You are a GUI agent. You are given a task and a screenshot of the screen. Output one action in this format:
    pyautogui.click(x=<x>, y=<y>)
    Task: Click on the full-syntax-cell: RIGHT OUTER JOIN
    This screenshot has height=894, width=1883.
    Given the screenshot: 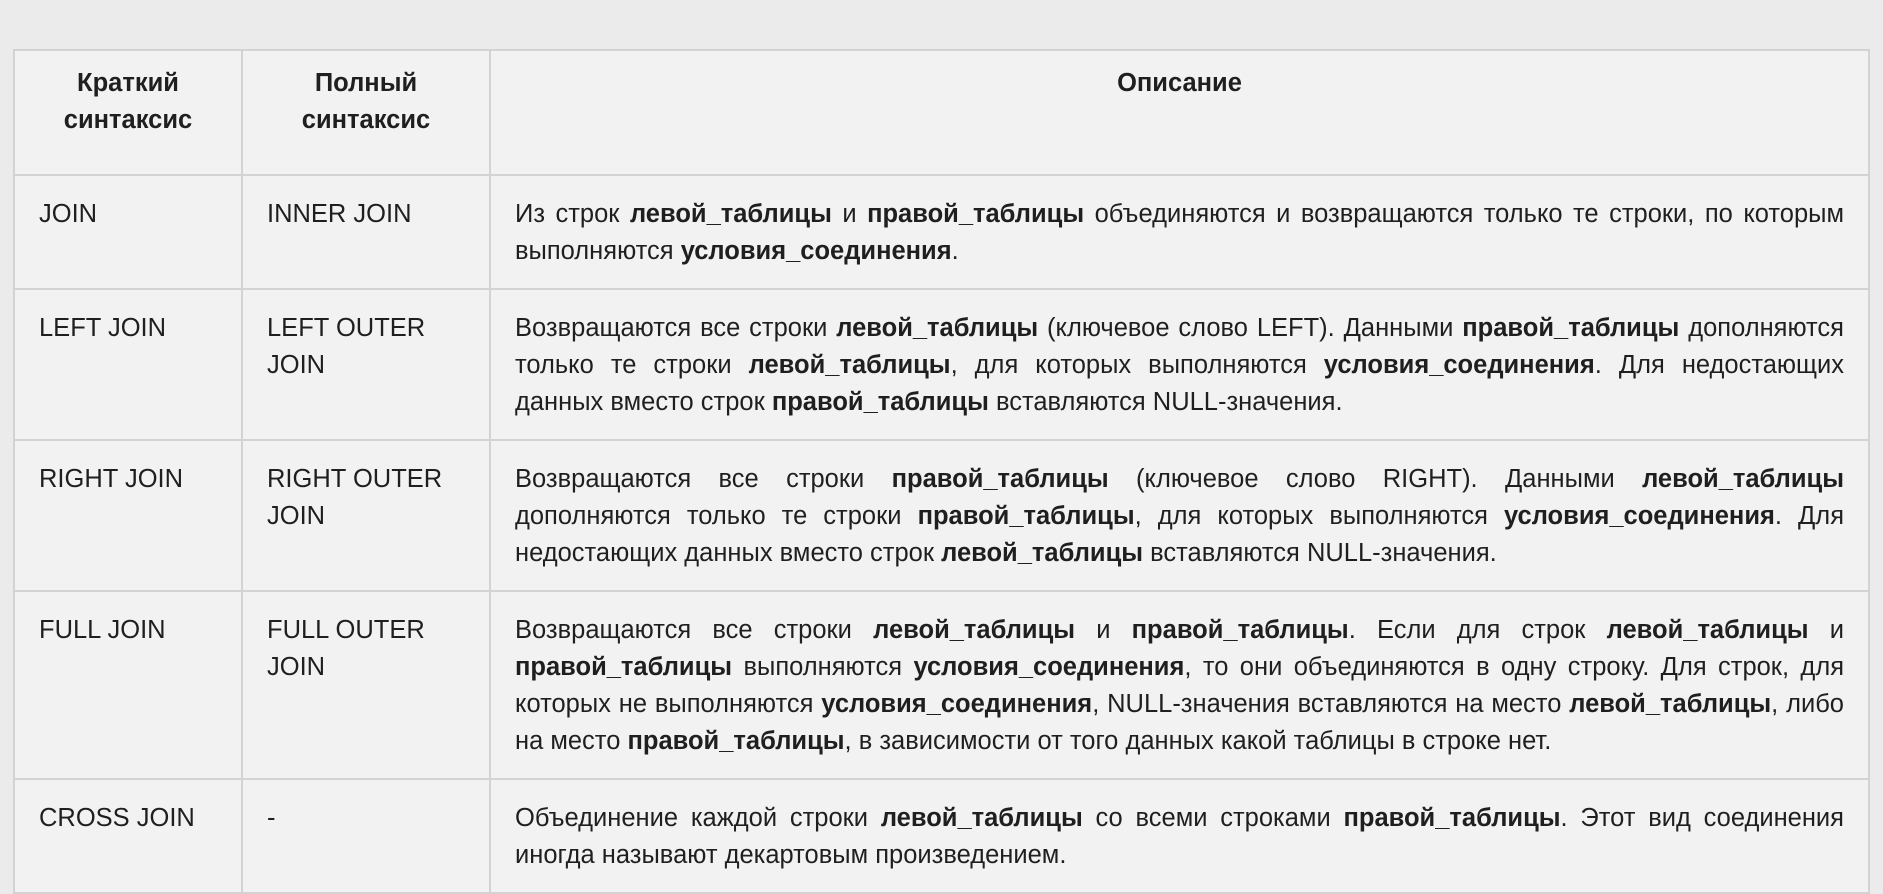 What is the action you would take?
    pyautogui.click(x=366, y=515)
    